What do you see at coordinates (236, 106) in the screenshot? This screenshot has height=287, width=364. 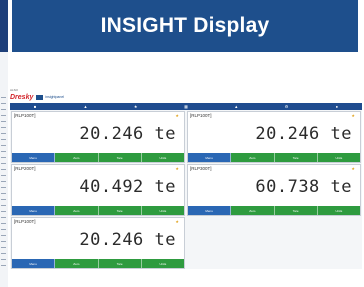 I see `chart-icon: ▲` at bounding box center [236, 106].